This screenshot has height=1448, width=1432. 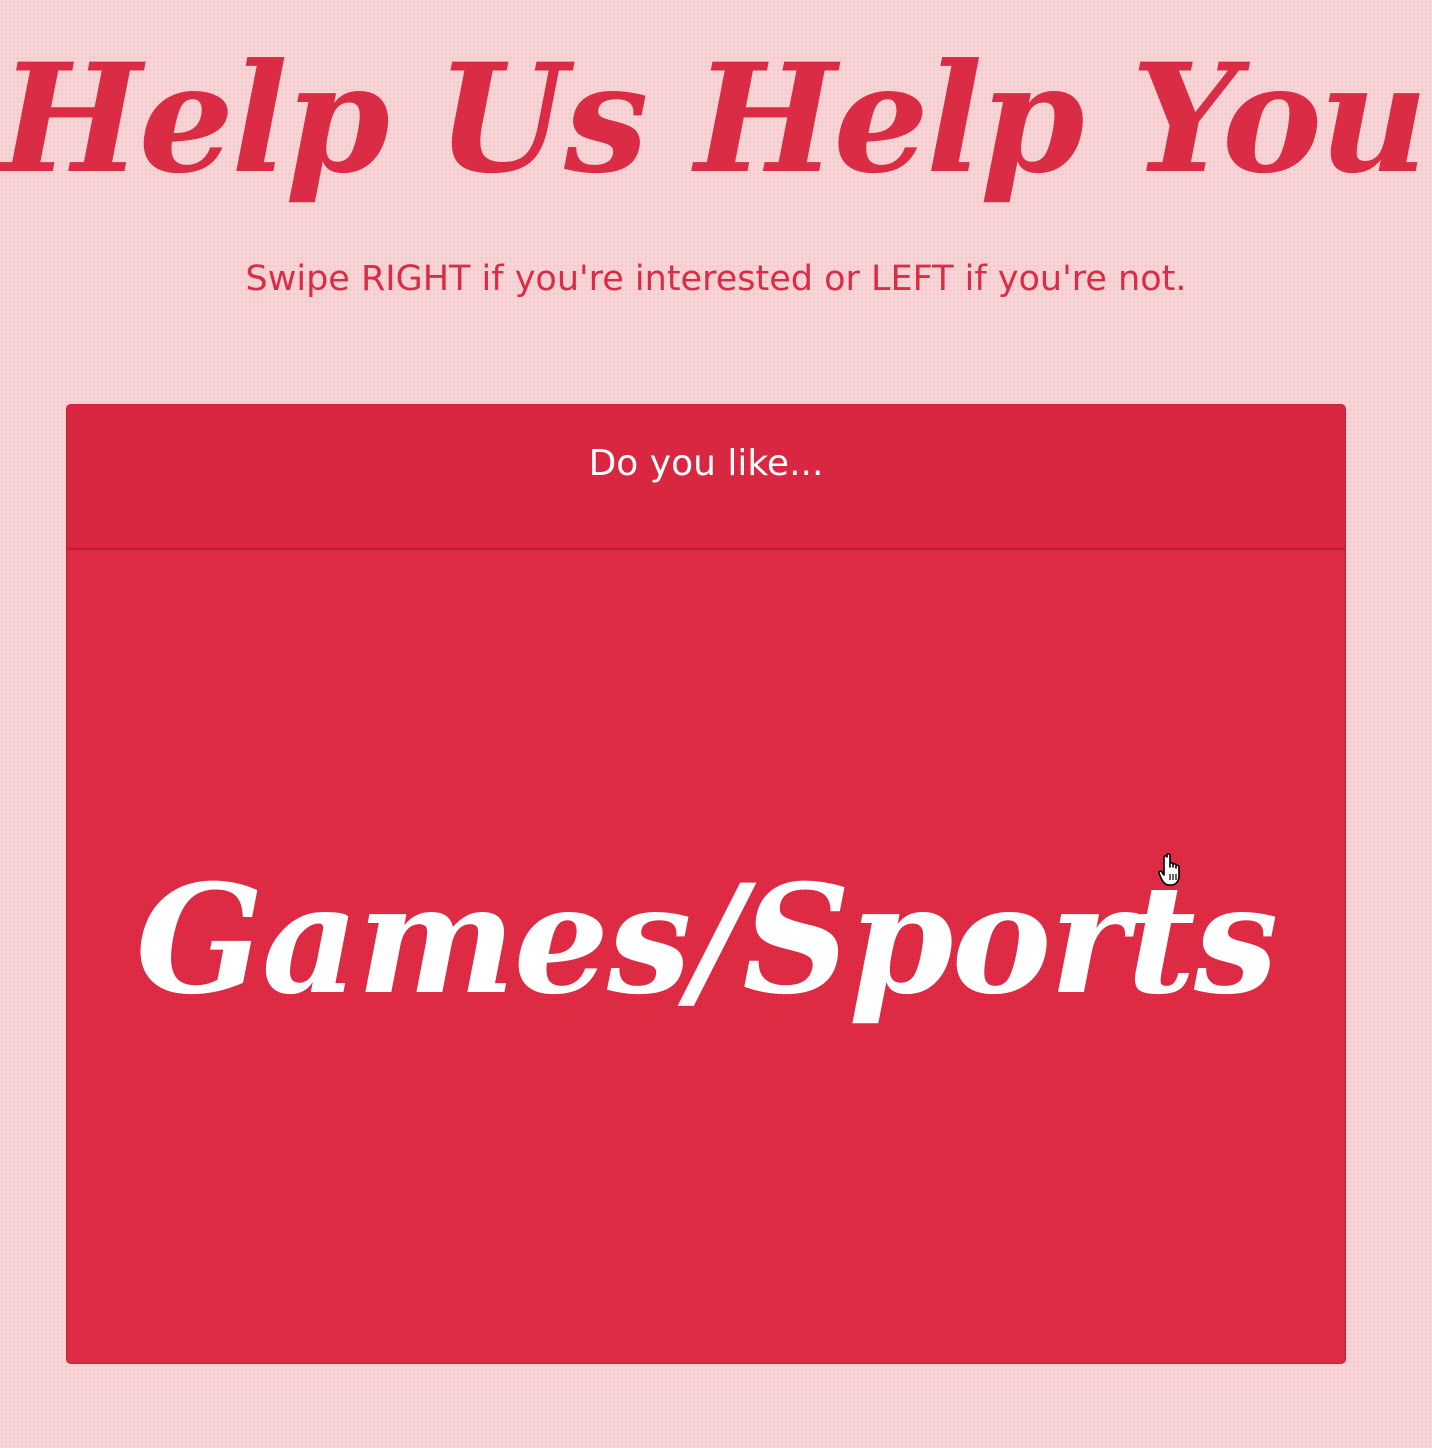 I want to click on page-title: Help Us Help You!, so click(x=716, y=119).